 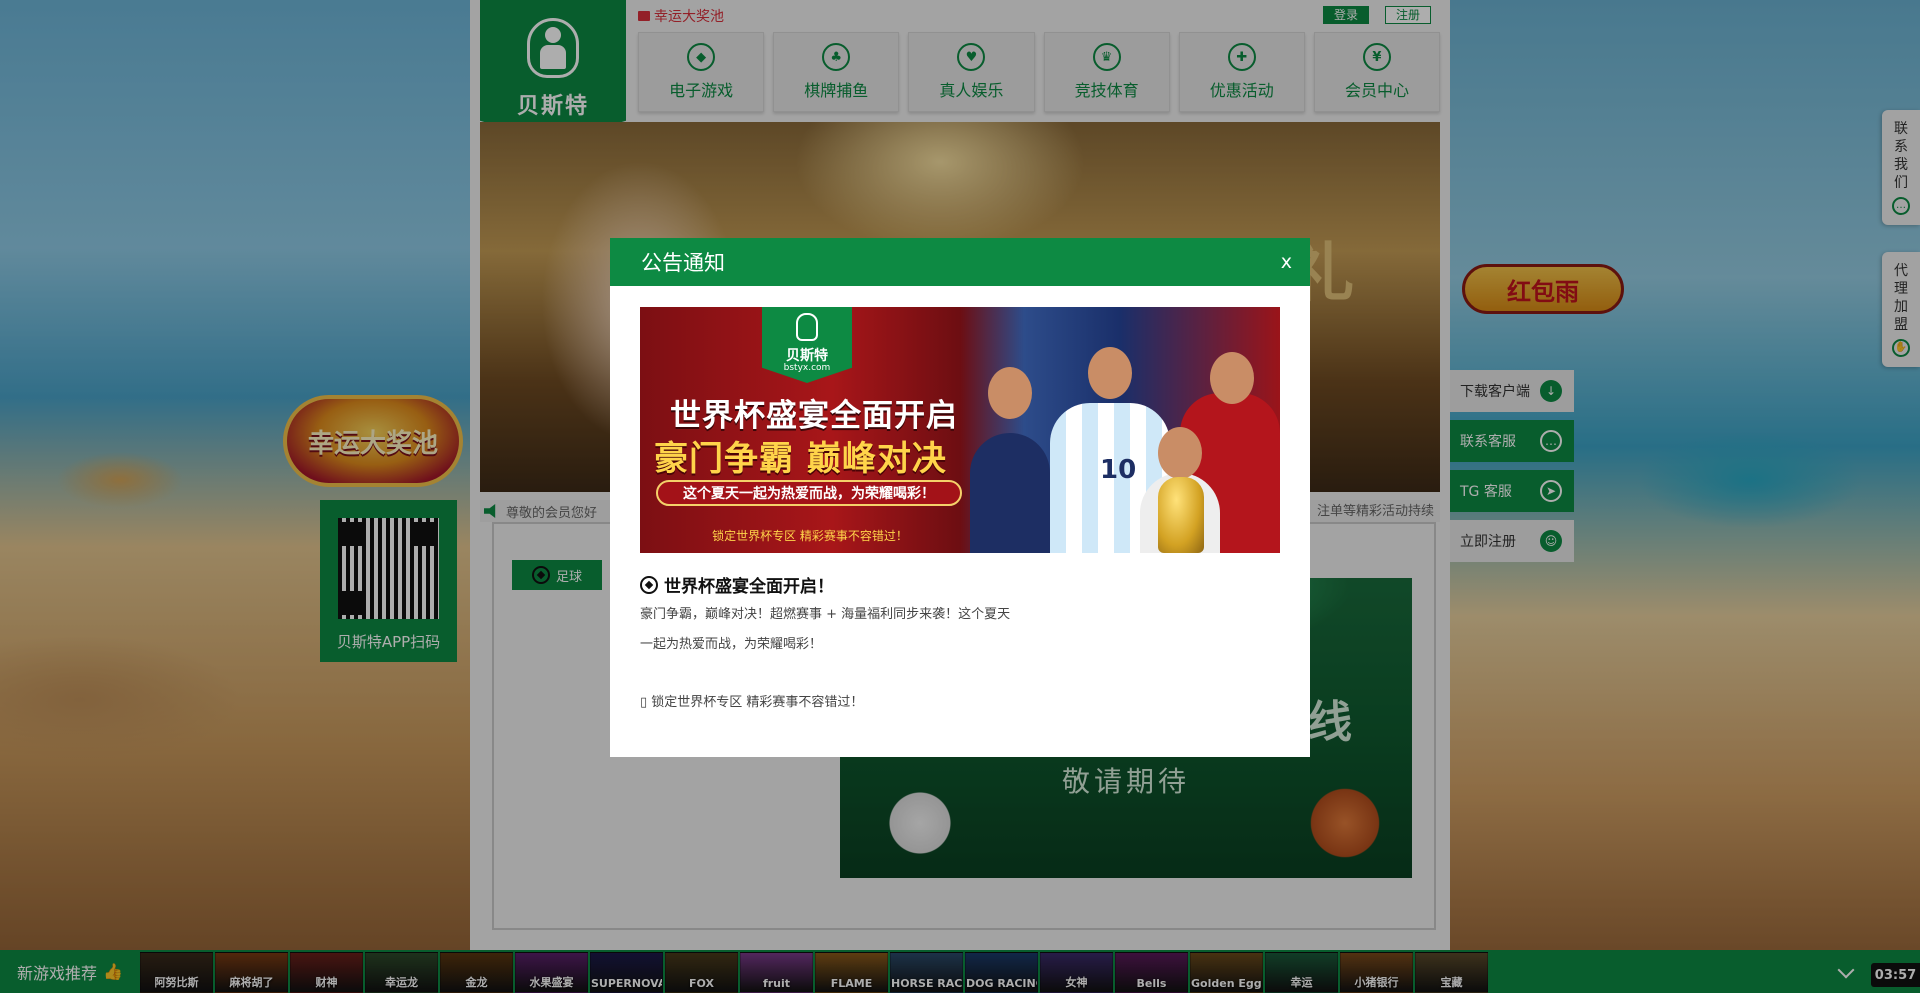 I want to click on player-figure, so click(x=1010, y=493).